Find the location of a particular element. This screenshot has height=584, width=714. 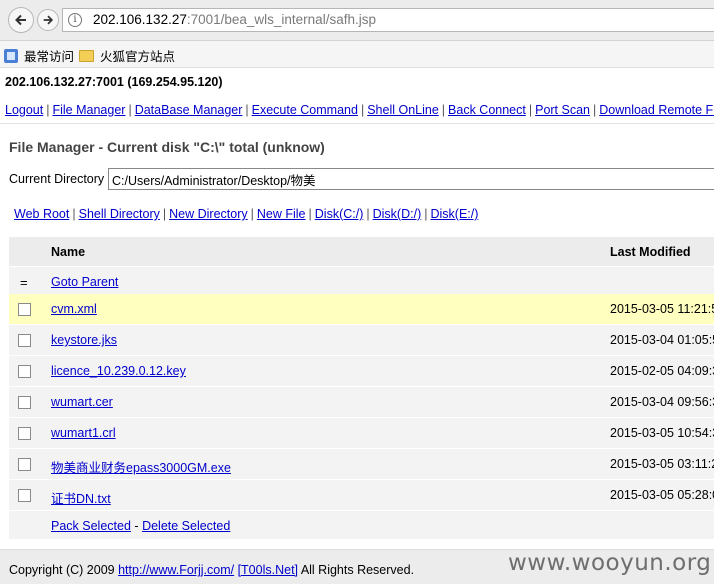

host-info: 202.106.132.27:7001 (169.254.95.120) is located at coordinates (114, 82).